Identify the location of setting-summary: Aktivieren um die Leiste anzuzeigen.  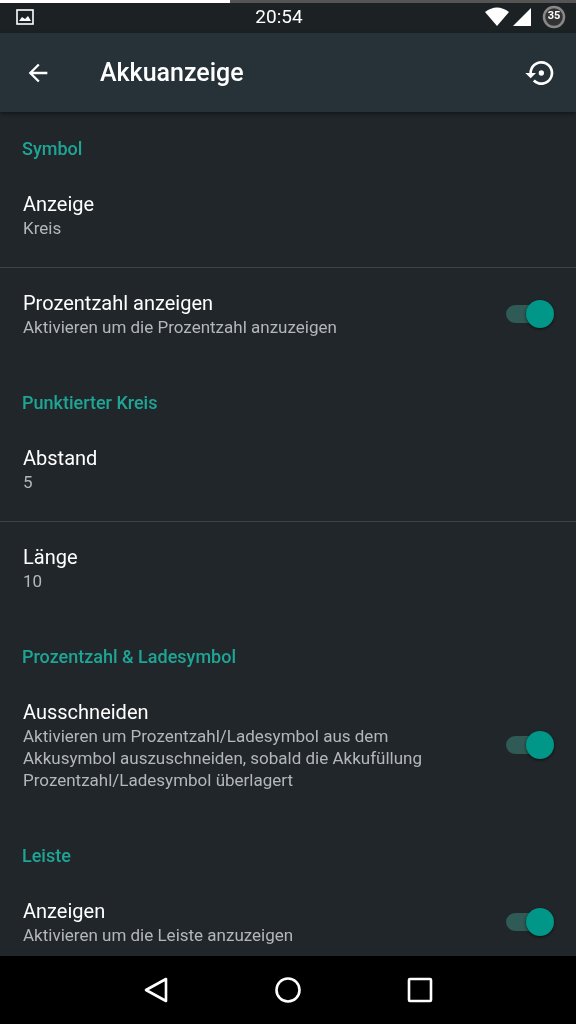
(159, 935).